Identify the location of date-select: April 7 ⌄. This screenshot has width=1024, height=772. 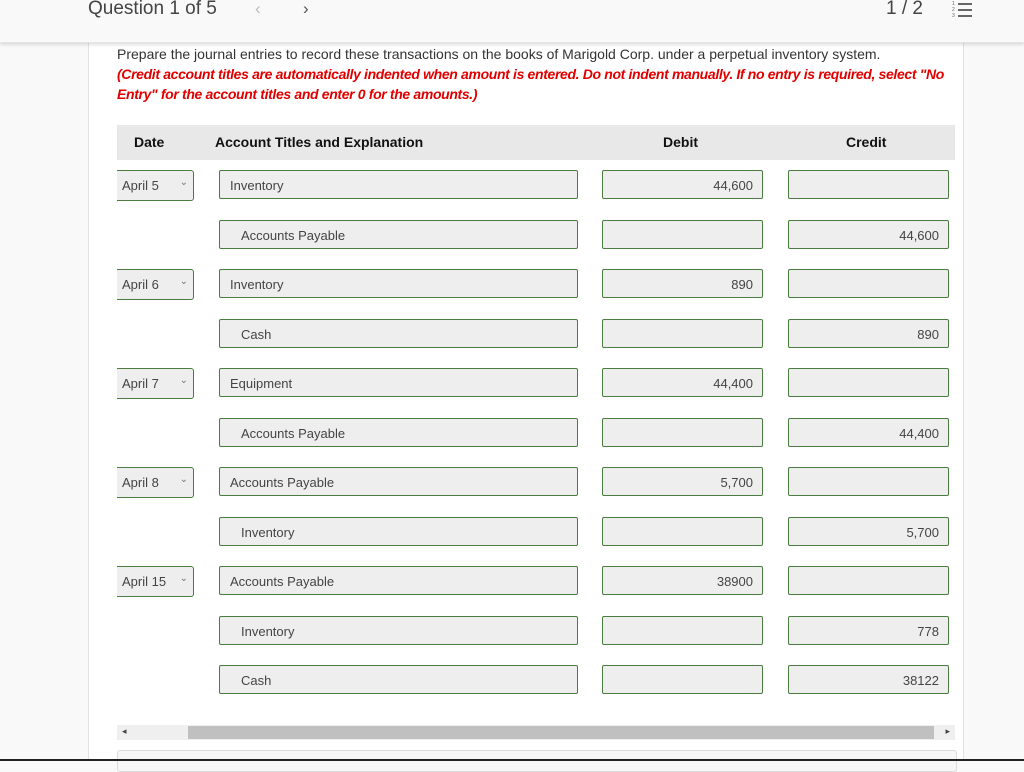
(155, 383).